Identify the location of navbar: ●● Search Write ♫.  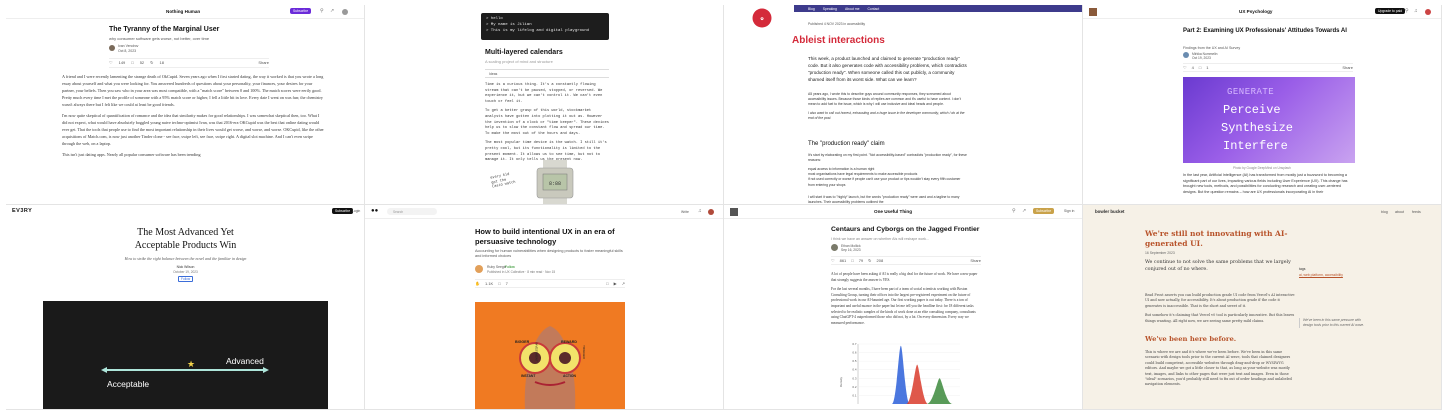
(544, 212).